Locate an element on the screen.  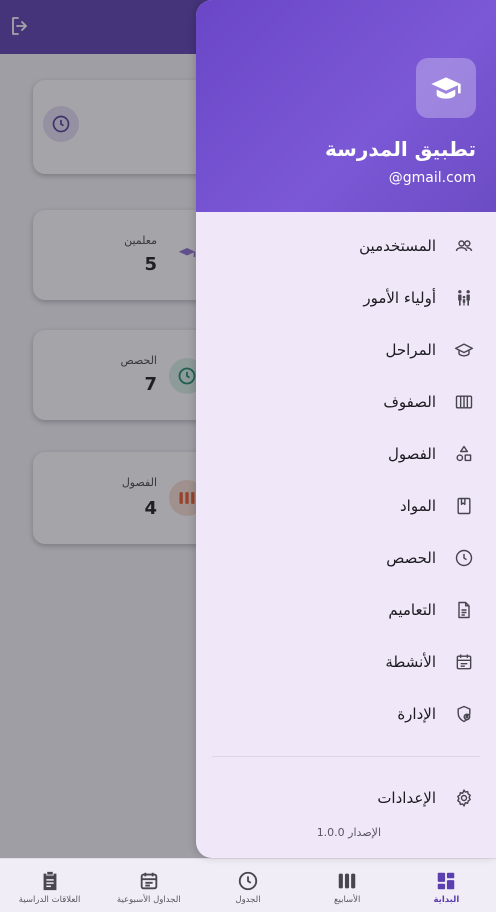
menu-item-subjects: المواد is located at coordinates (346, 506).